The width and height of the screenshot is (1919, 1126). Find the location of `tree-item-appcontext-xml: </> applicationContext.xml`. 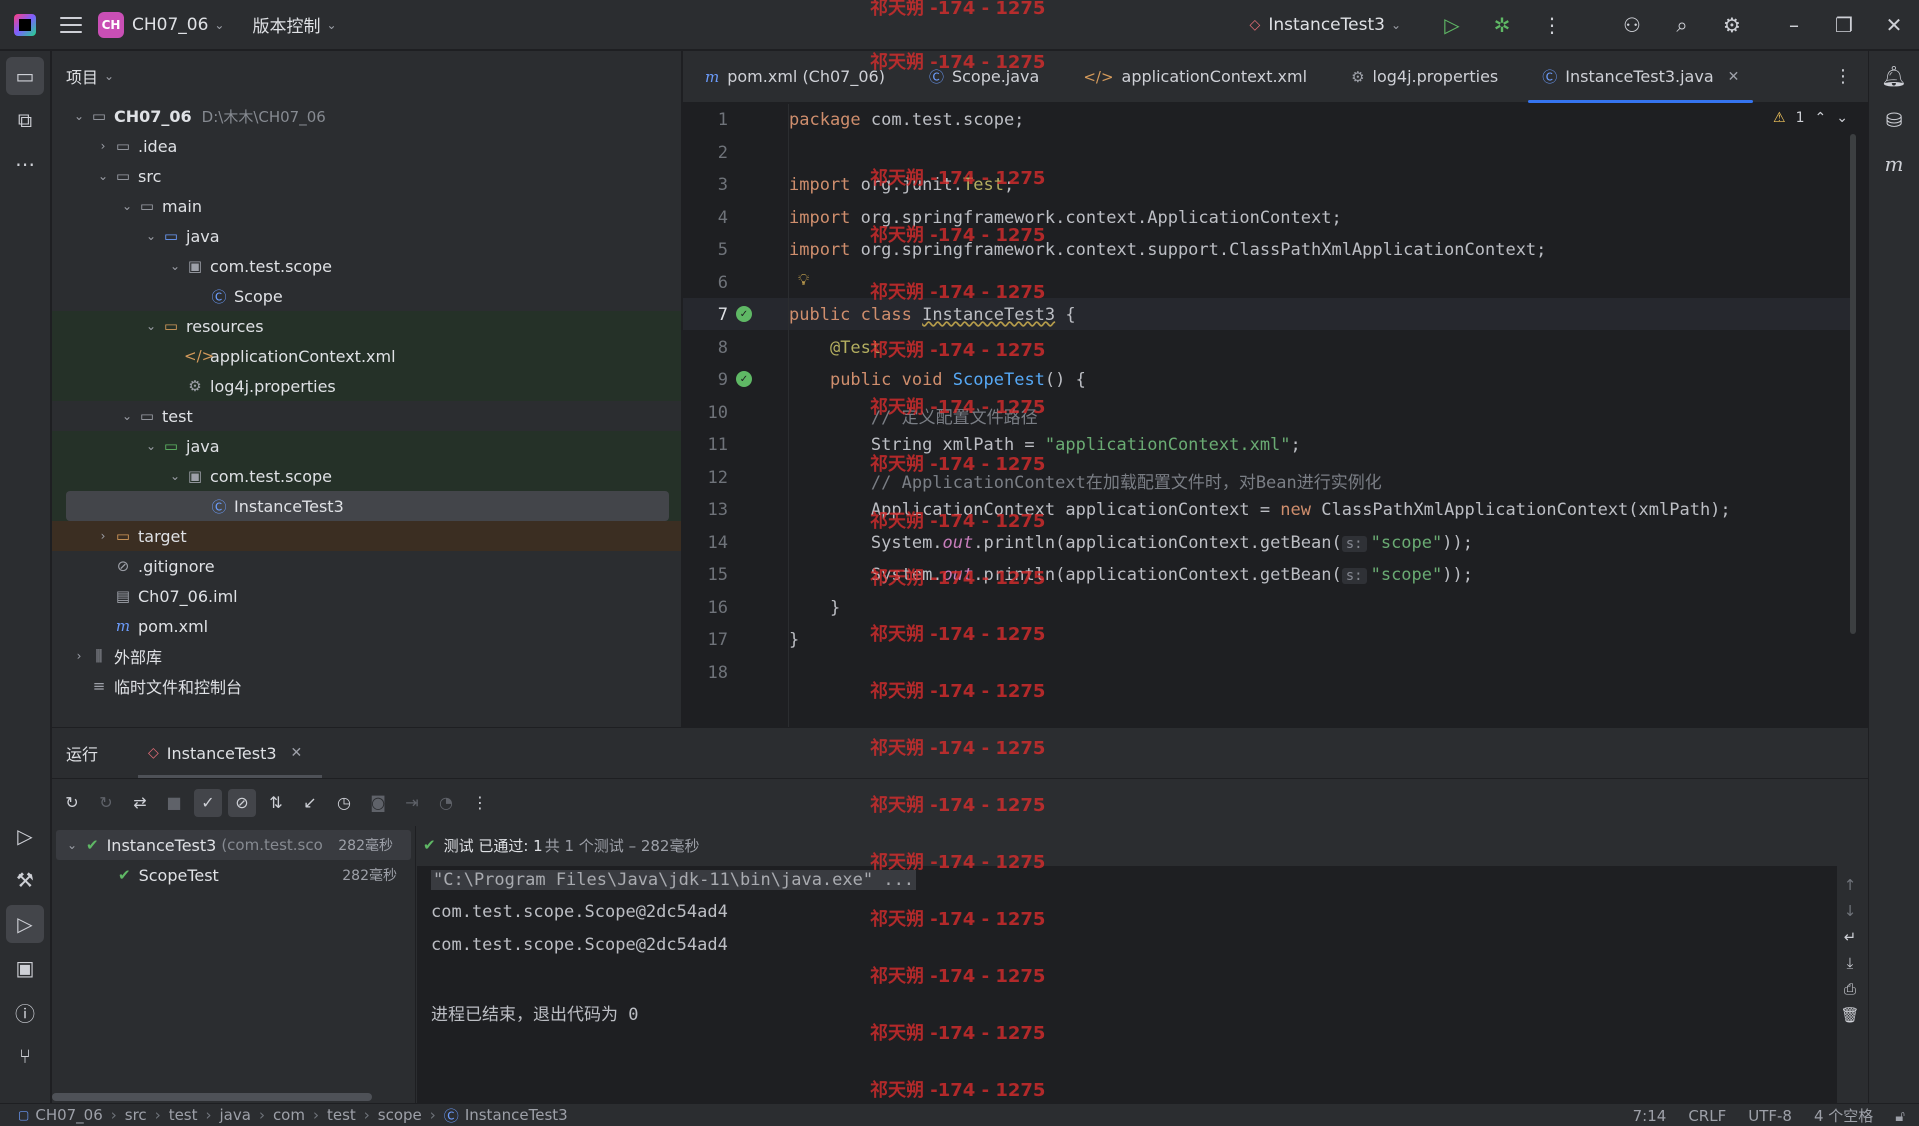

tree-item-appcontext-xml: </> applicationContext.xml is located at coordinates (366, 356).